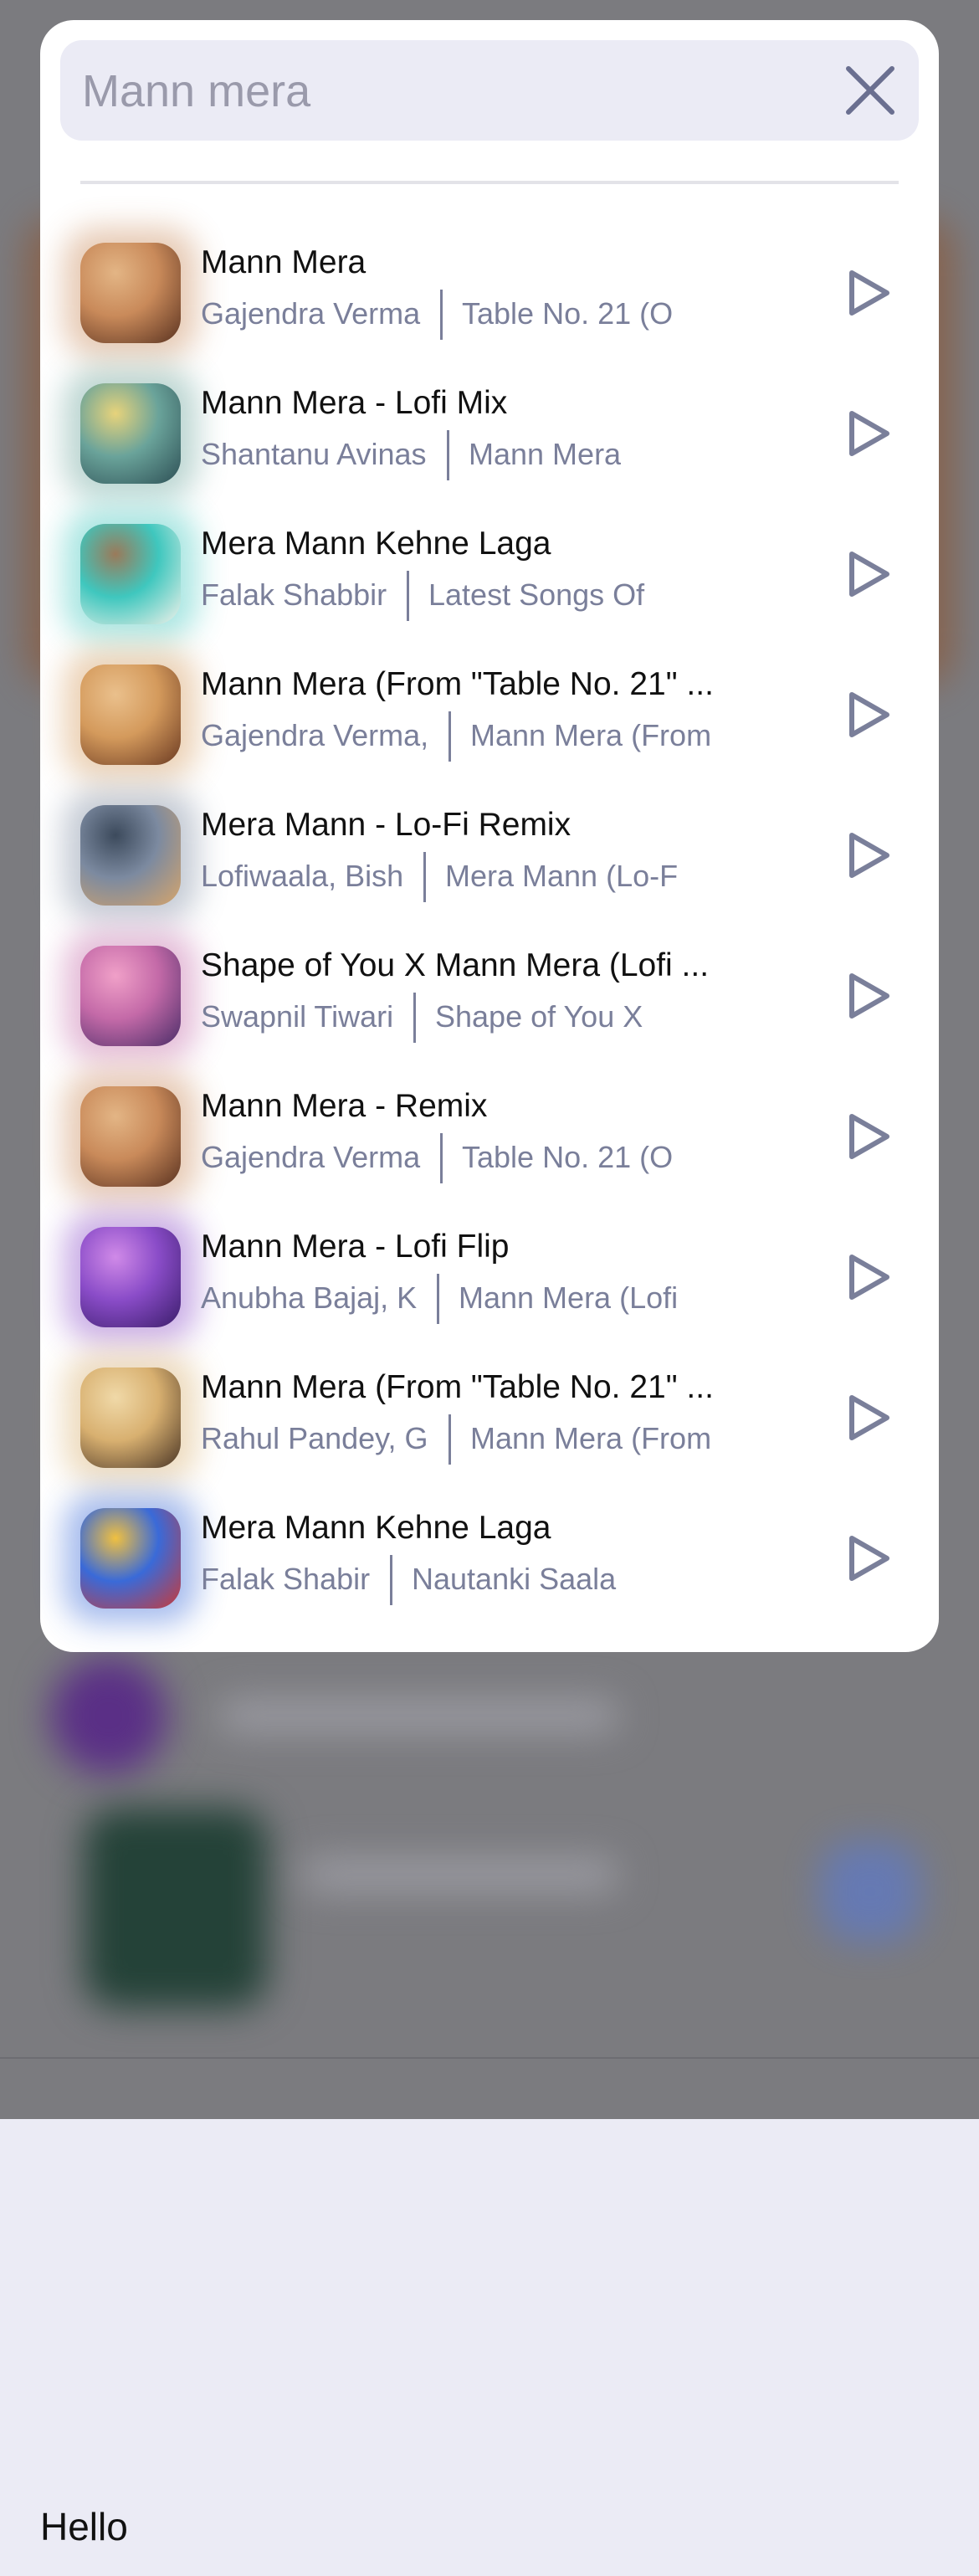 The width and height of the screenshot is (979, 2576). I want to click on song-artist: Rahul Pandey, G, so click(314, 1438).